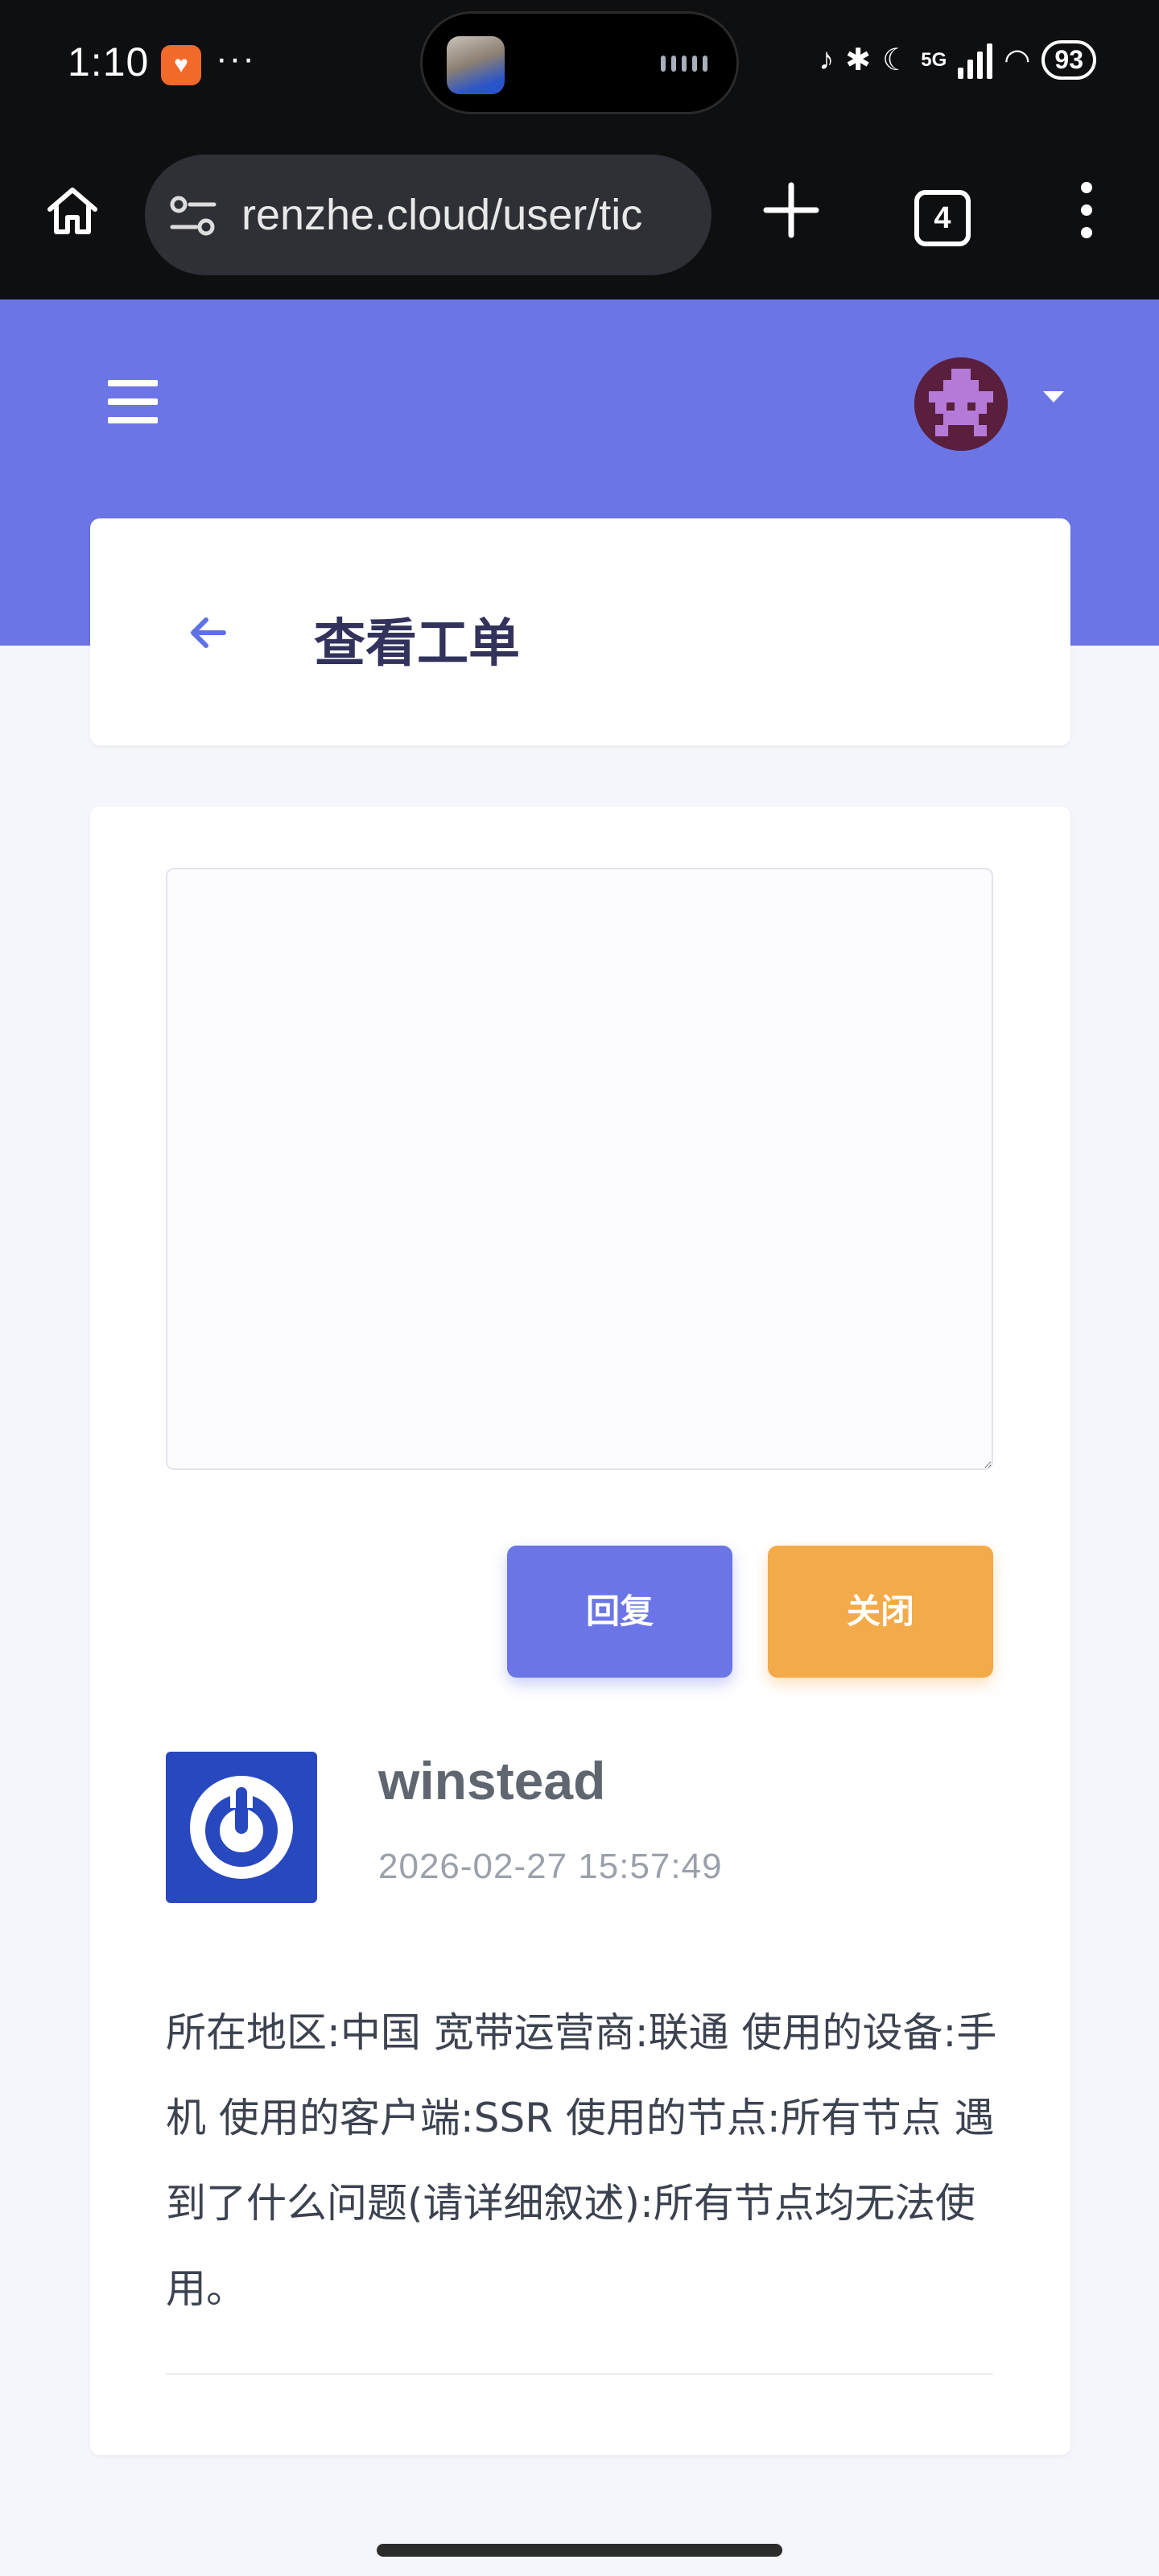  What do you see at coordinates (827, 59) in the screenshot?
I see `headphone-icon: ♪` at bounding box center [827, 59].